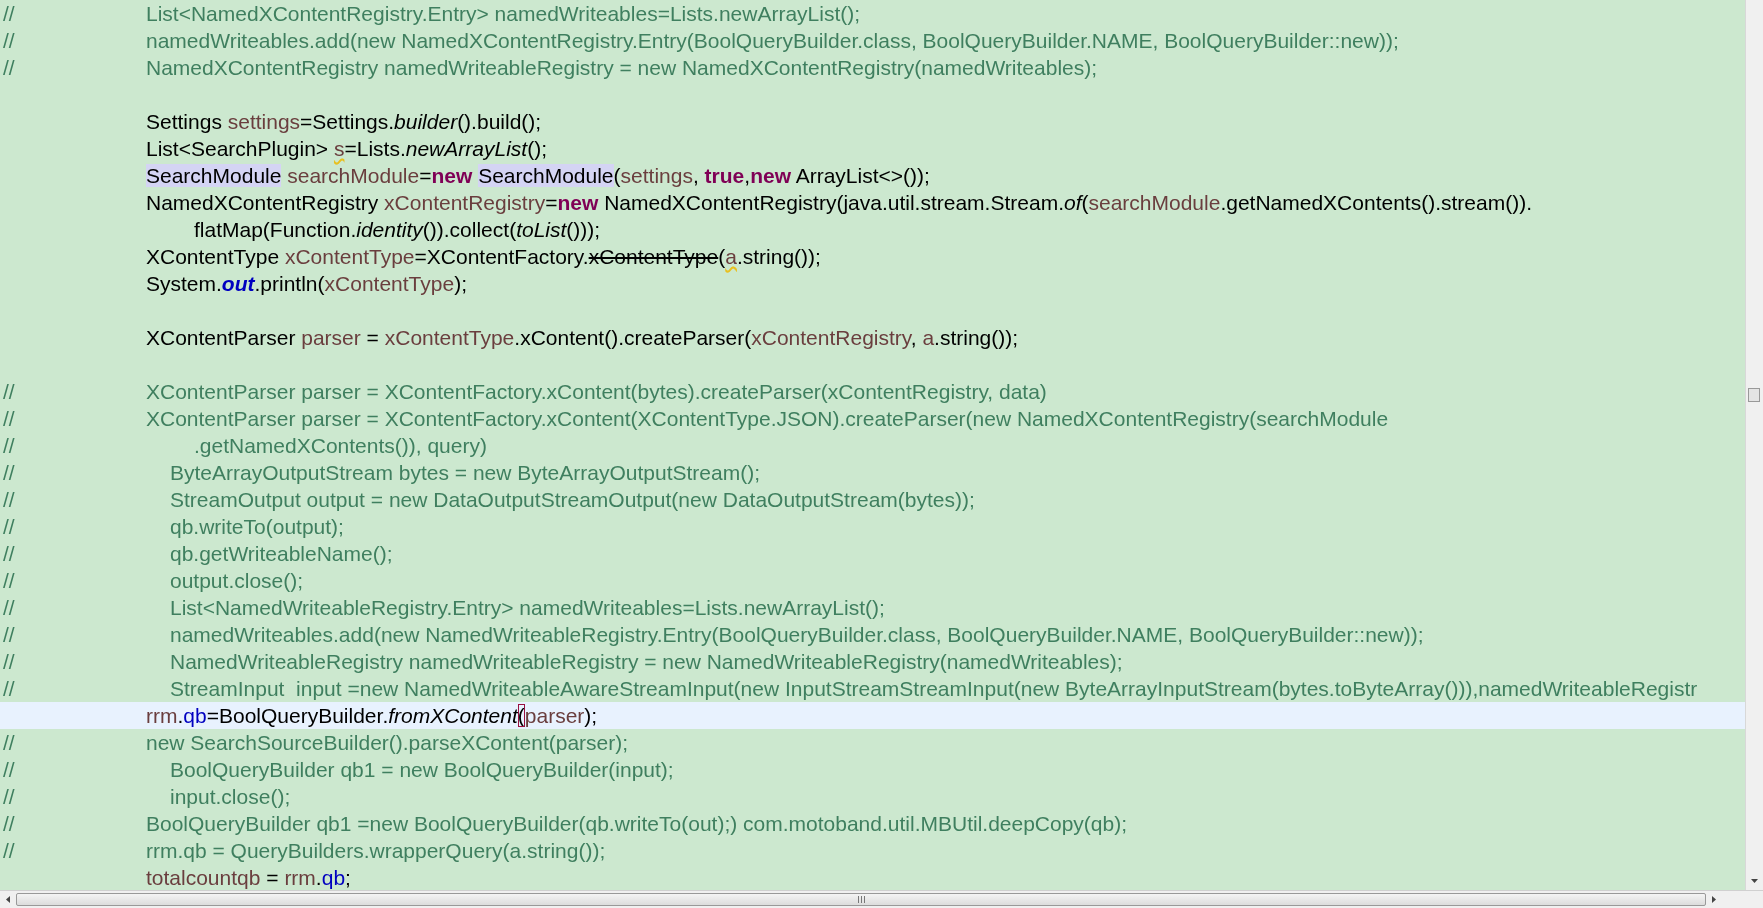  Describe the element at coordinates (248, 877) in the screenshot. I see `code-line: totalcountqb = rrm.qb;` at that location.